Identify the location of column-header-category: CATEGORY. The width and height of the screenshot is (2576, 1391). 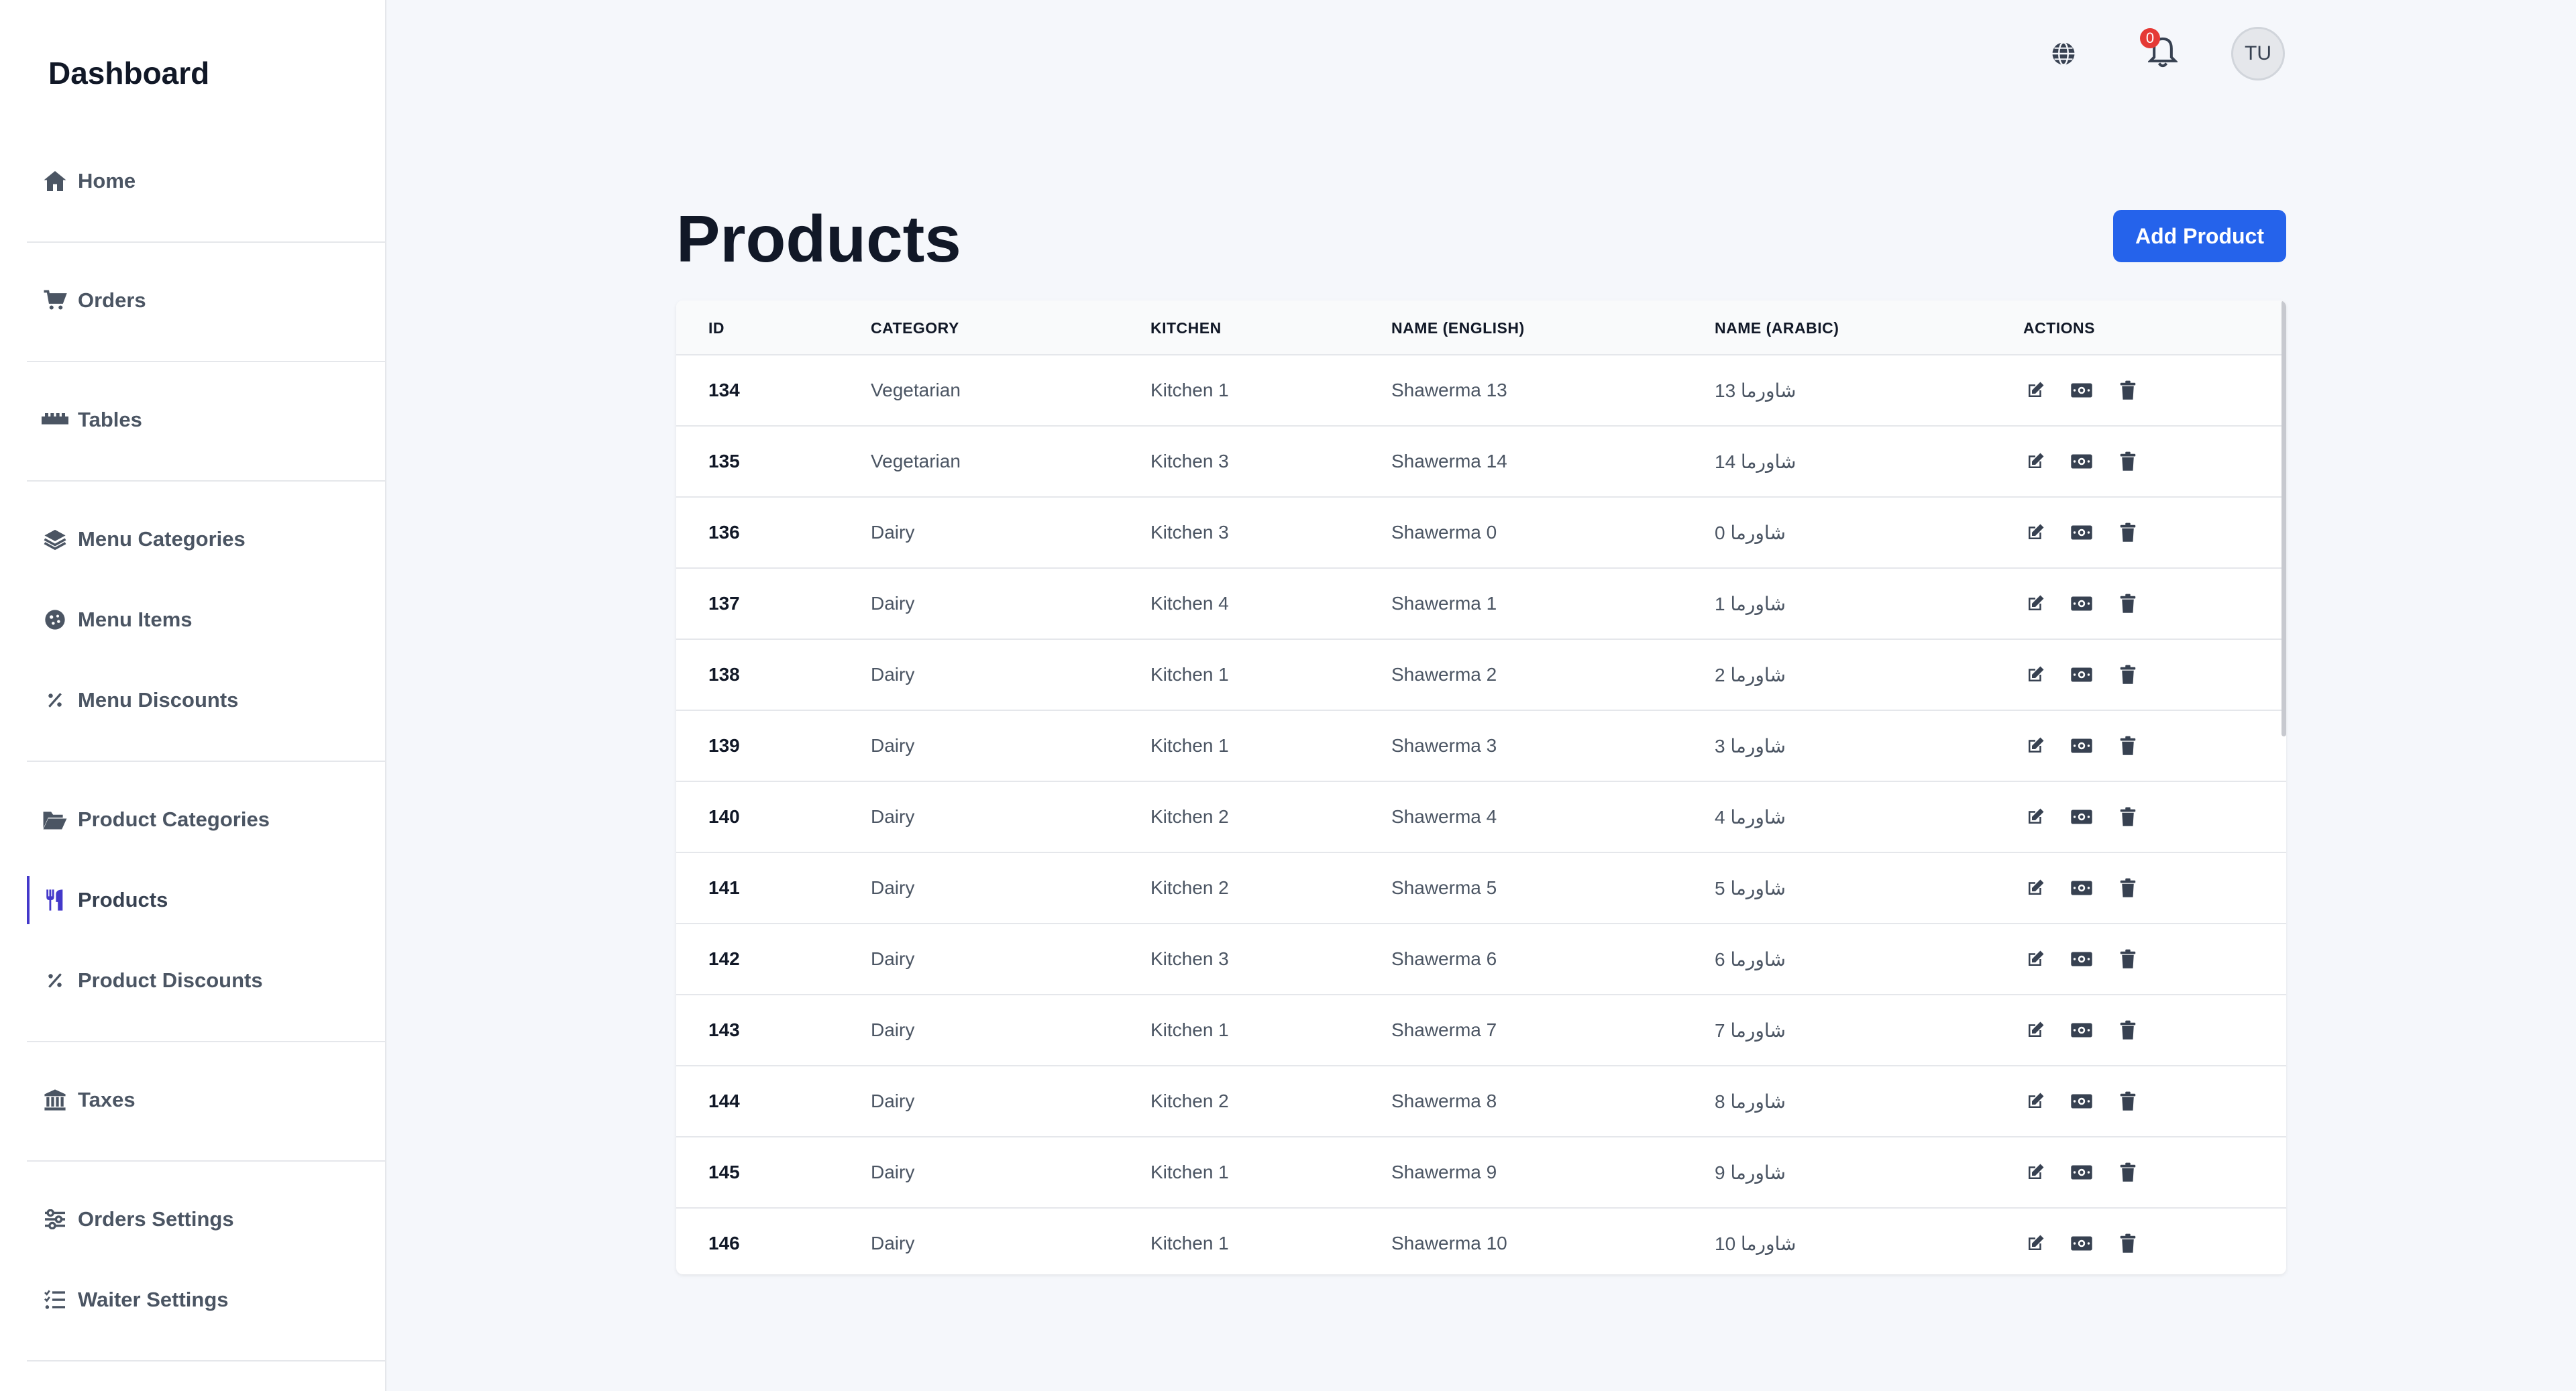
(915, 328).